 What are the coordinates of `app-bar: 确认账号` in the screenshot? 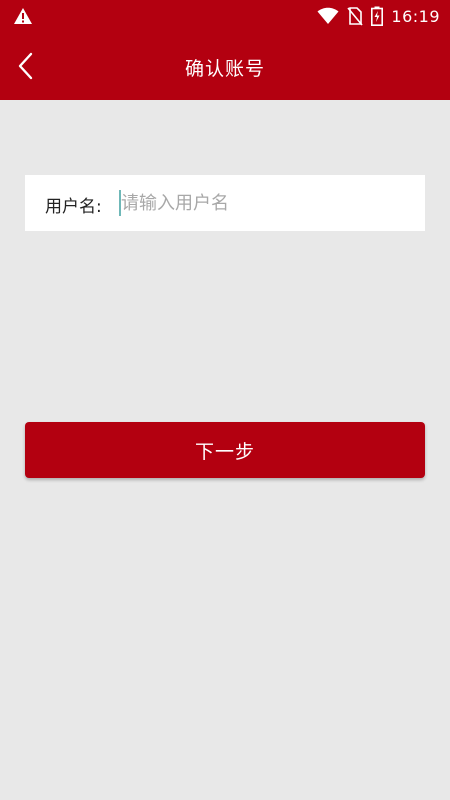 It's located at (225, 66).